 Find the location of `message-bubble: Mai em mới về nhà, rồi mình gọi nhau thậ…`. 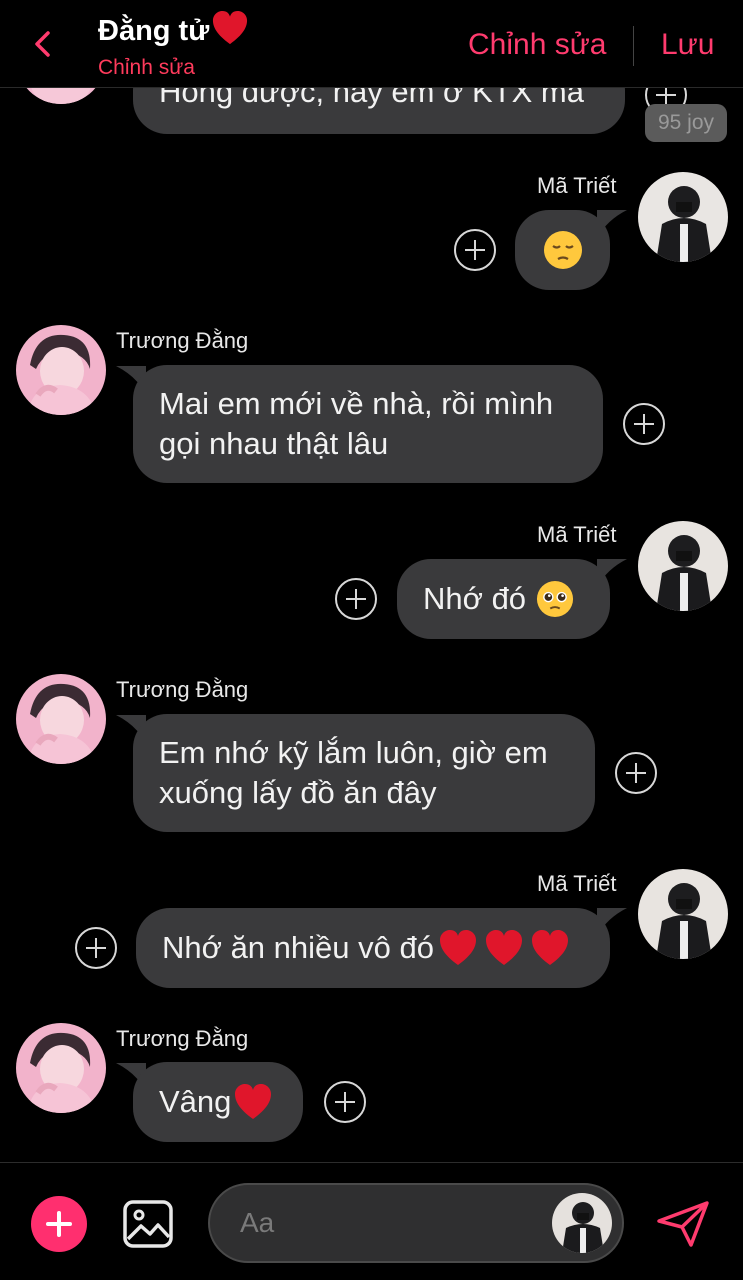

message-bubble: Mai em mới về nhà, rồi mình gọi nhau thậ… is located at coordinates (368, 424).